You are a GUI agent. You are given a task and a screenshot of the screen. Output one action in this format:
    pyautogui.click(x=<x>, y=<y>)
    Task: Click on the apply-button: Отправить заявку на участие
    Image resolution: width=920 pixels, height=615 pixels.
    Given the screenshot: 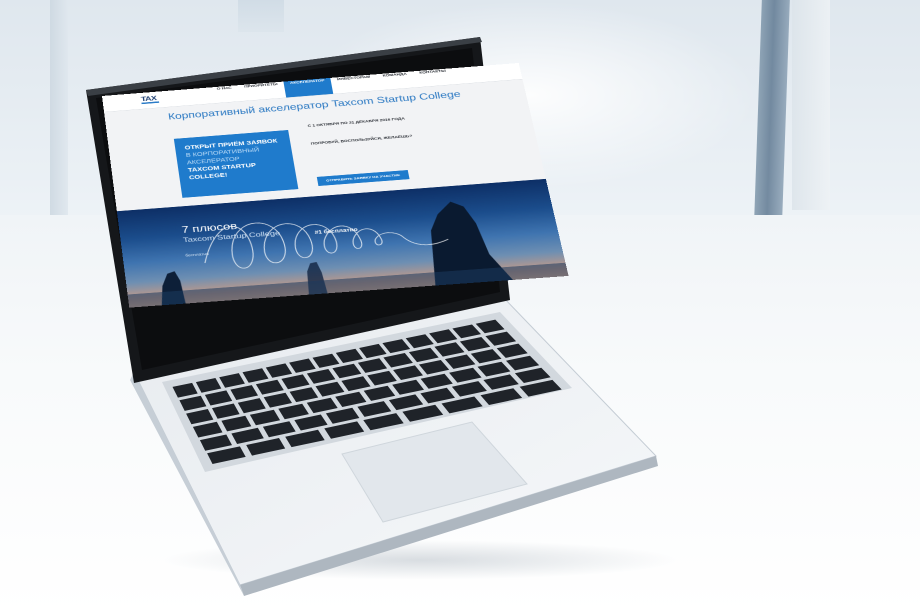 What is the action you would take?
    pyautogui.click(x=363, y=178)
    